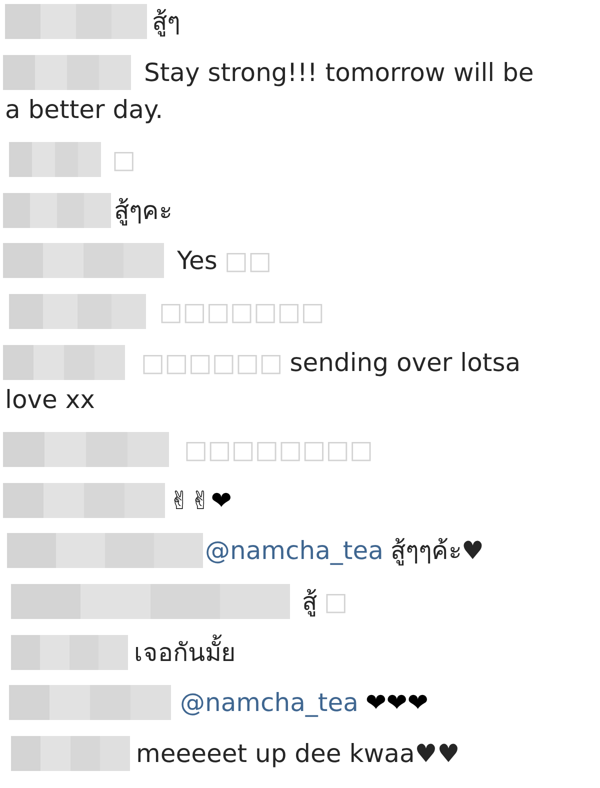 The image size is (600, 788). What do you see at coordinates (437, 551) in the screenshot?
I see `comment-text: สู้ๆๆค้ะ♥` at bounding box center [437, 551].